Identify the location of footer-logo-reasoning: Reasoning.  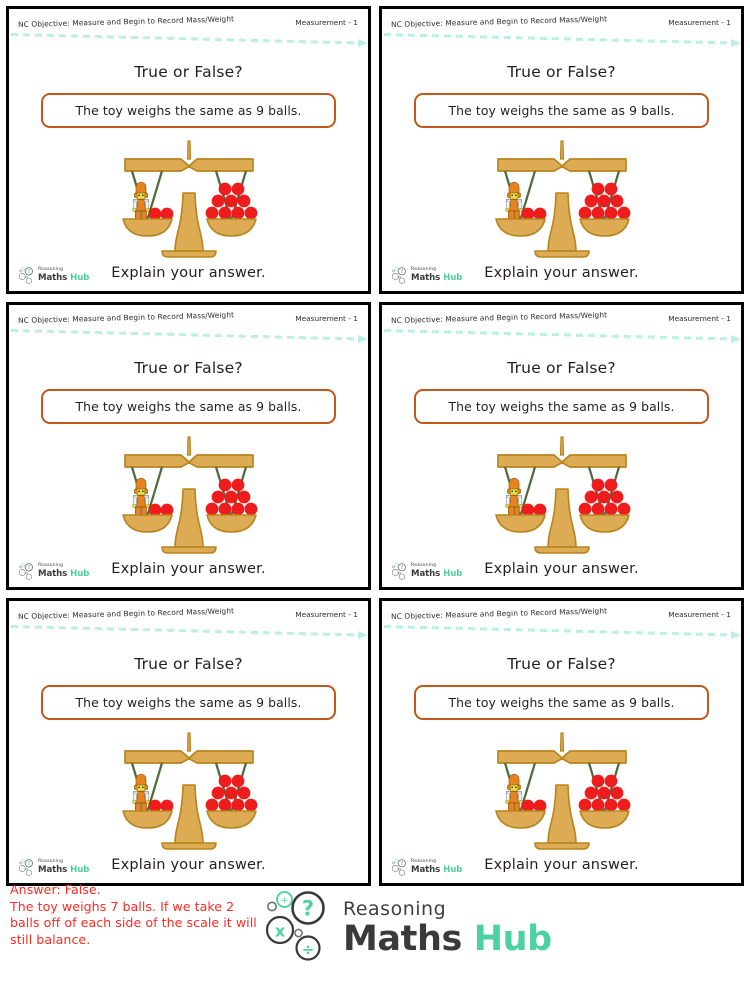
(395, 908).